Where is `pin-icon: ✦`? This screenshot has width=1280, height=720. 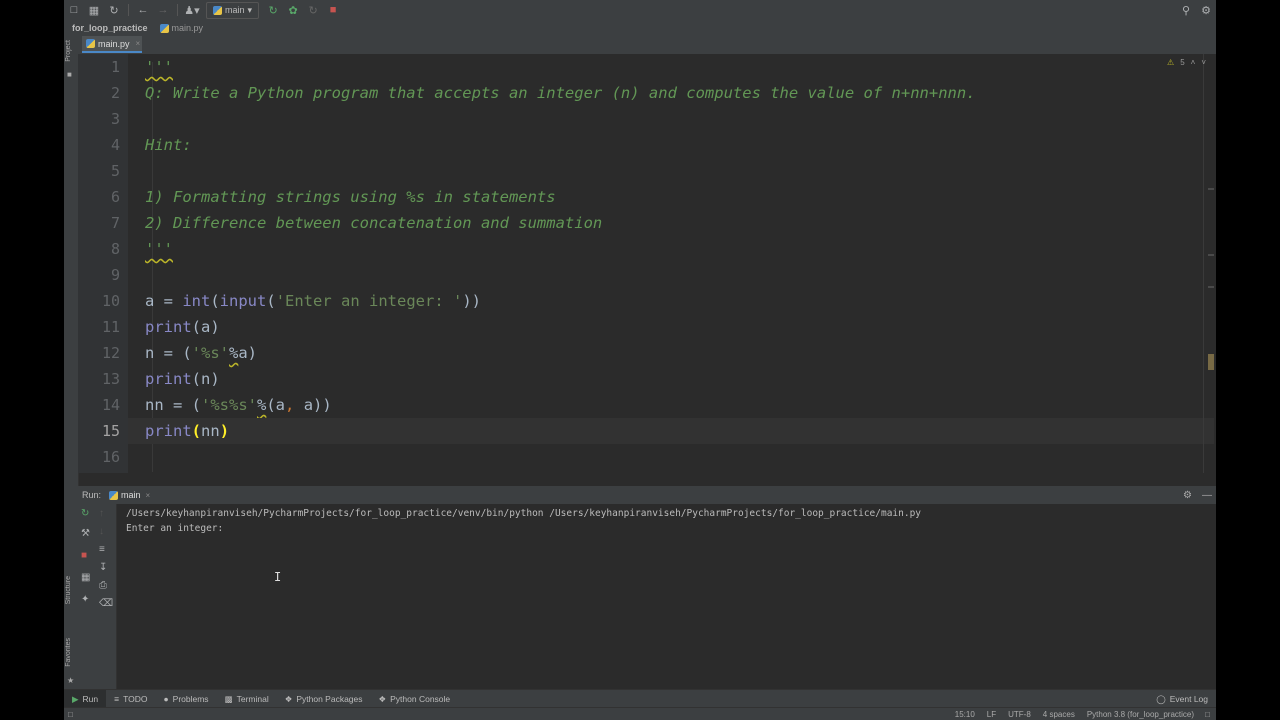
pin-icon: ✦ is located at coordinates (85, 599).